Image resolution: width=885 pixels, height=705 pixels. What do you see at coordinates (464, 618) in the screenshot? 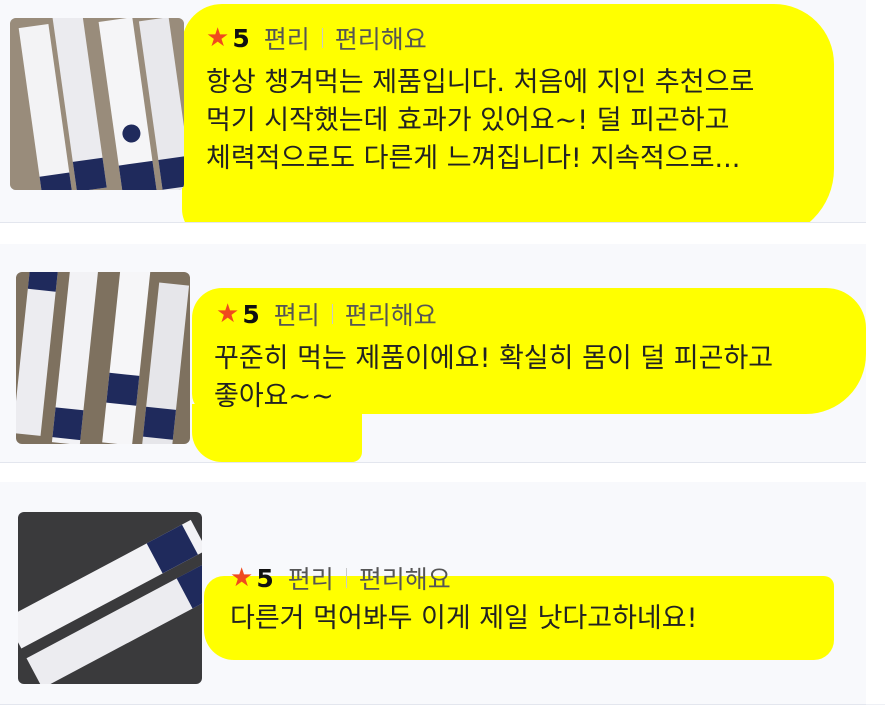
I see `review-line: 다른거 먹어봐두 이게 제일 낫다고하네요!` at bounding box center [464, 618].